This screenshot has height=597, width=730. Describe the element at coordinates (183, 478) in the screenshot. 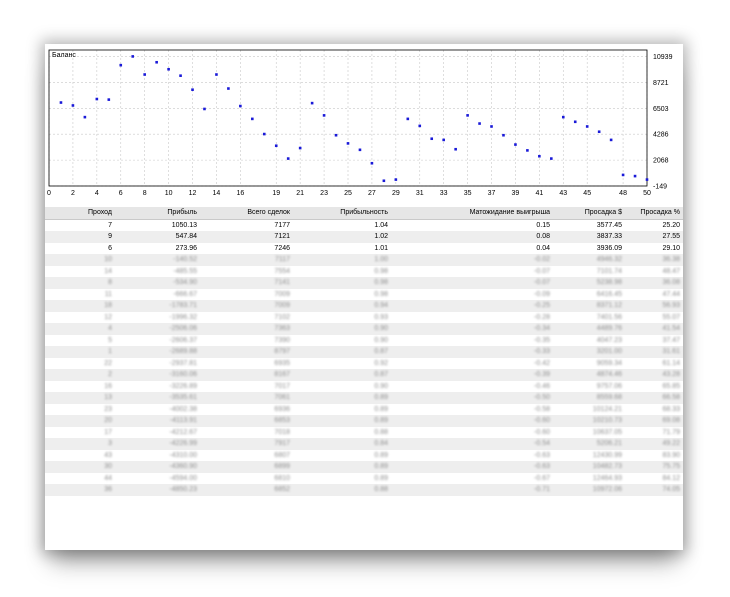

I see `table-cell: -4594.00` at that location.